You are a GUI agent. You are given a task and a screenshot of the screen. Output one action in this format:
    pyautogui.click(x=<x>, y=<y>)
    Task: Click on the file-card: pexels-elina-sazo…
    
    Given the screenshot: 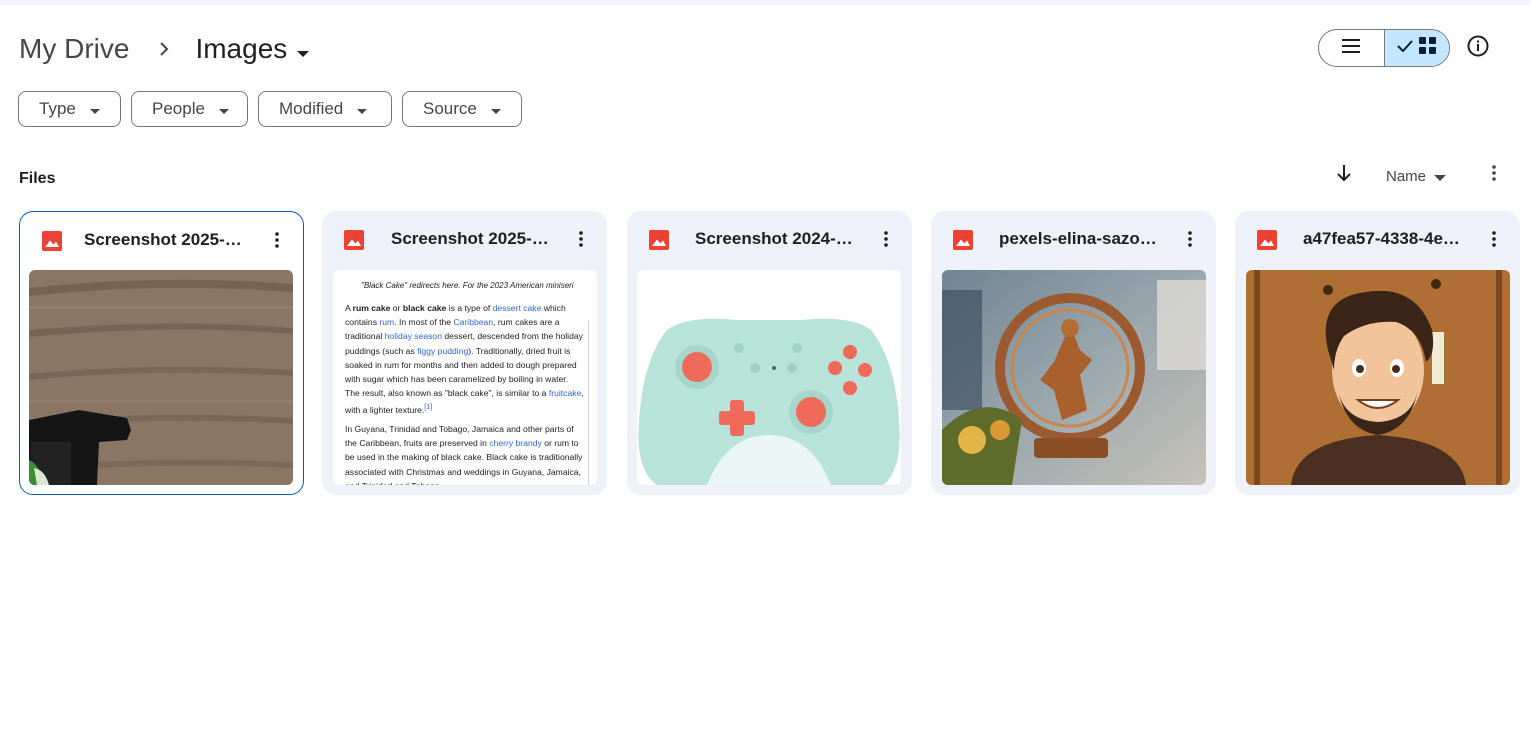 What is the action you would take?
    pyautogui.click(x=1073, y=353)
    